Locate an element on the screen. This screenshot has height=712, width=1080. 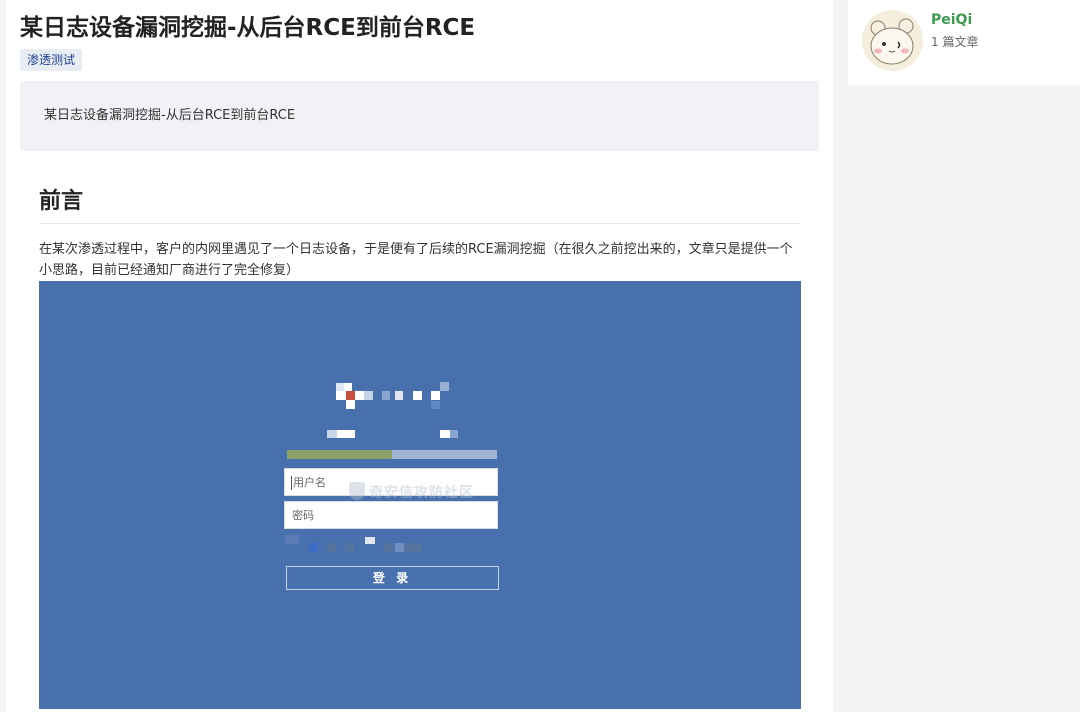
summary-text: 某日志设备漏洞挖掘-从后台RCE到前台RCE is located at coordinates (170, 115).